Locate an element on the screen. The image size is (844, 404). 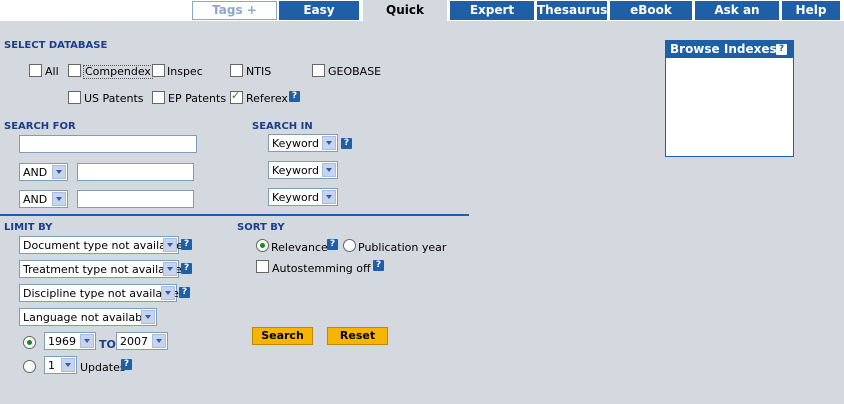
label-referex: Referex is located at coordinates (267, 98).